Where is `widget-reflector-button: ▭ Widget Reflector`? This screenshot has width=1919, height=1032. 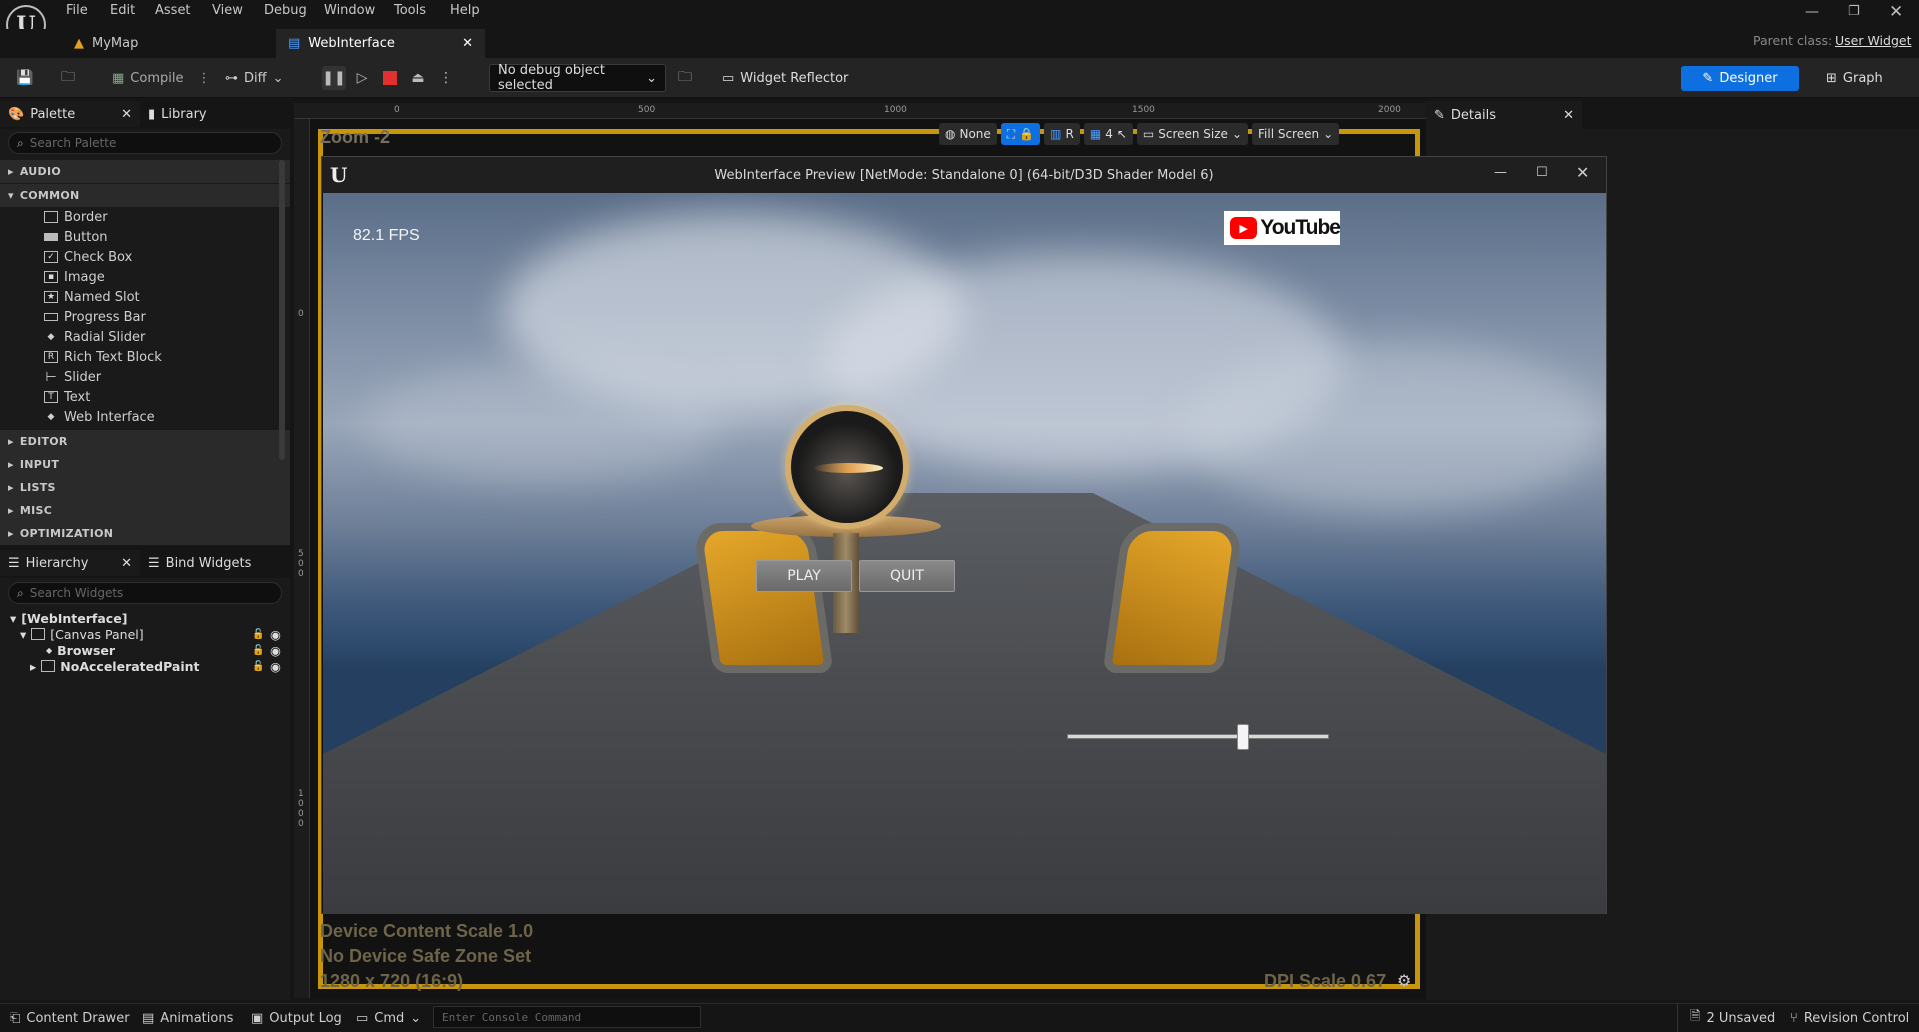 widget-reflector-button: ▭ Widget Reflector is located at coordinates (785, 78).